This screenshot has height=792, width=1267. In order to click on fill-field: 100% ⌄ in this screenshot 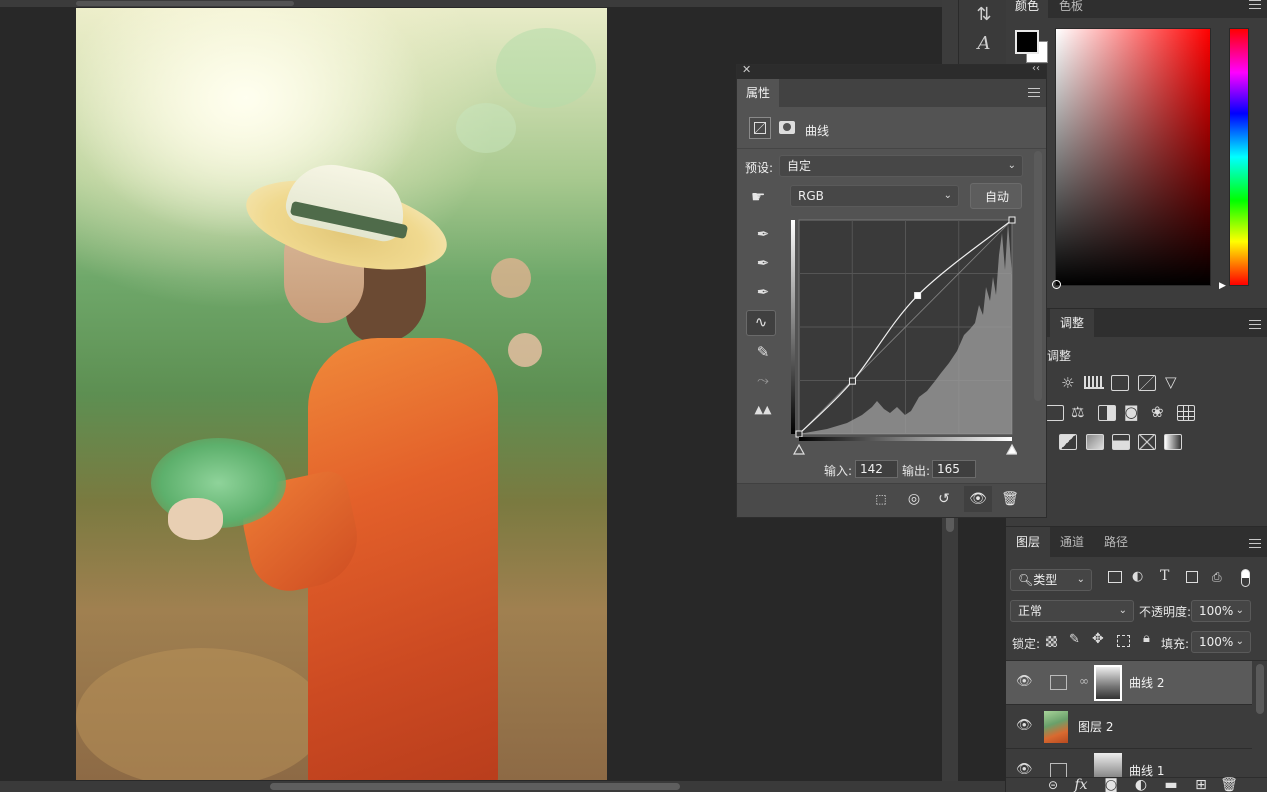, I will do `click(1221, 642)`.